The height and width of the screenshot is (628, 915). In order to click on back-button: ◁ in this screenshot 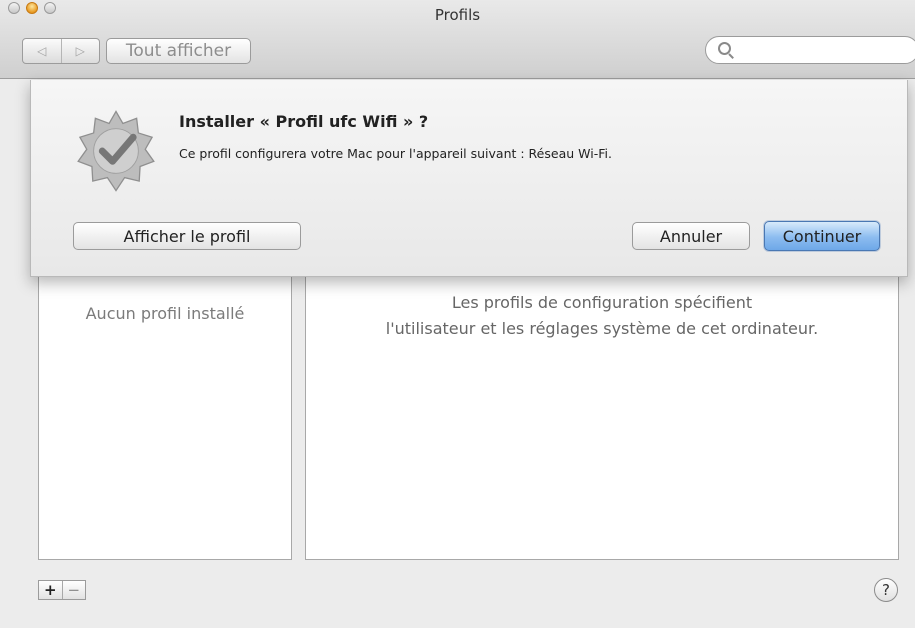, I will do `click(42, 51)`.